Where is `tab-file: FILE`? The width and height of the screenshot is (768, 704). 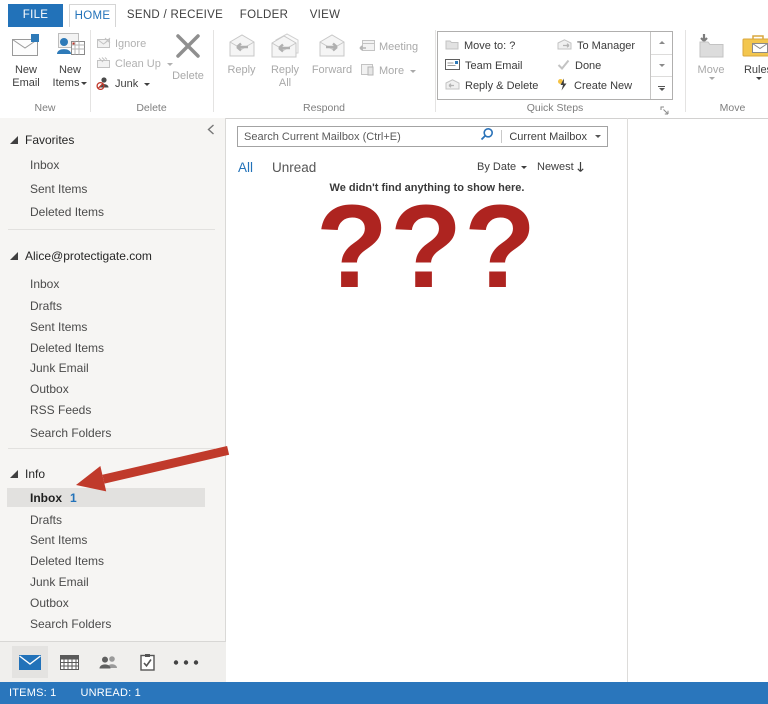 tab-file: FILE is located at coordinates (35, 15).